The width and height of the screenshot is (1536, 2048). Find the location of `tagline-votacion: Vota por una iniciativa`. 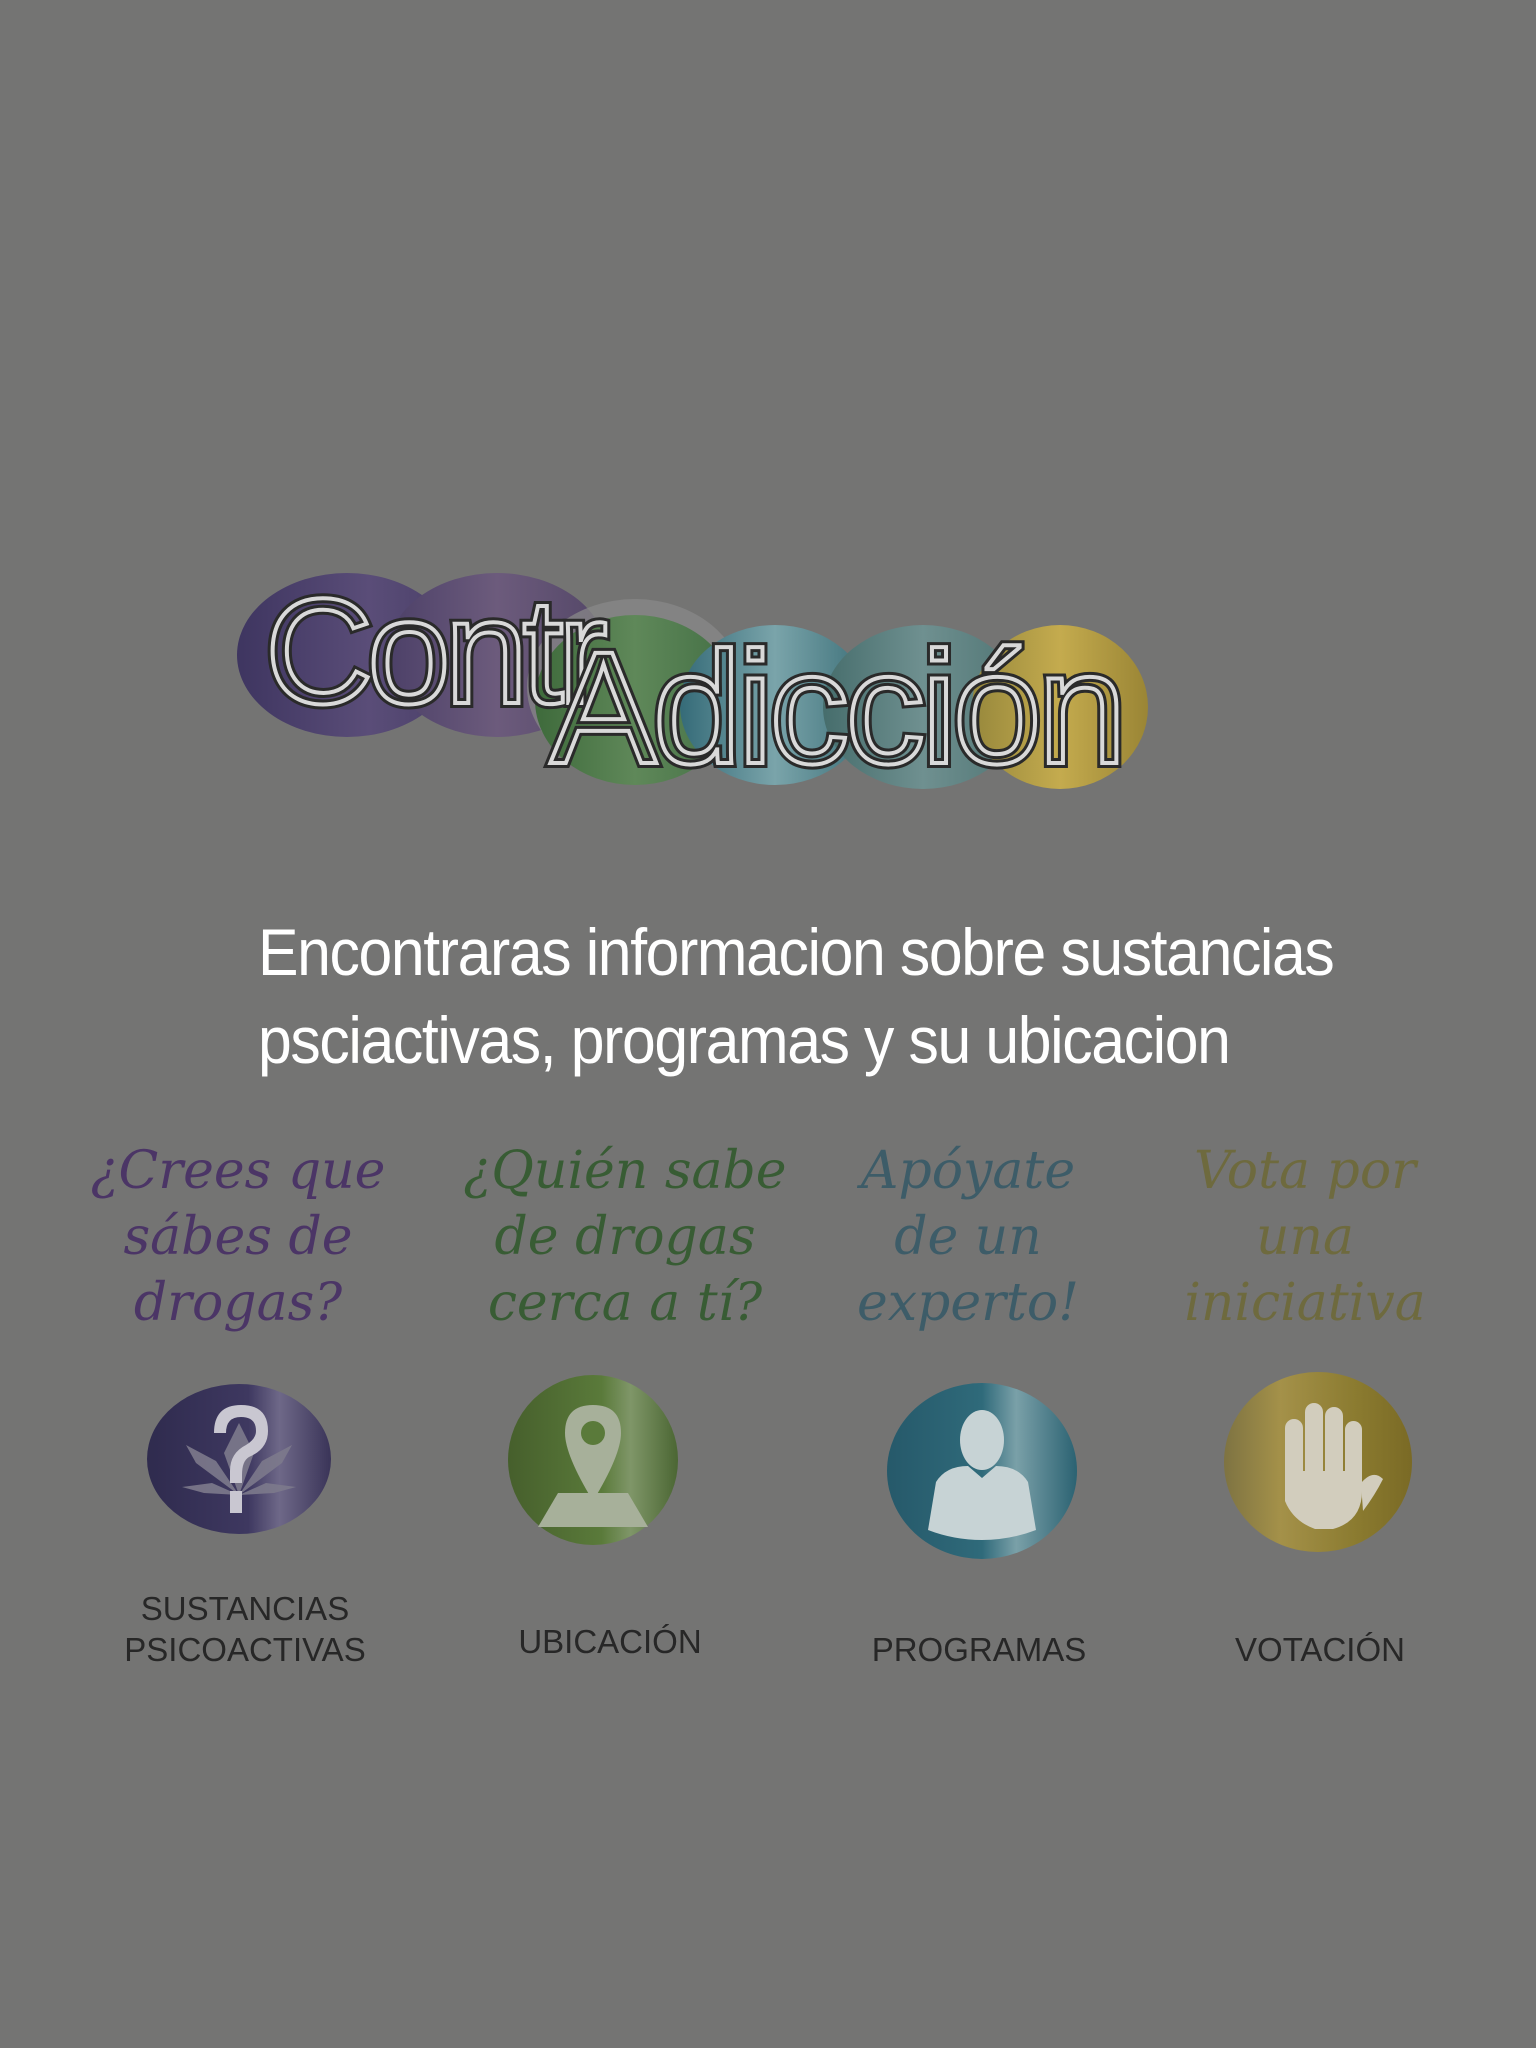

tagline-votacion: Vota por una iniciativa is located at coordinates (1305, 1237).